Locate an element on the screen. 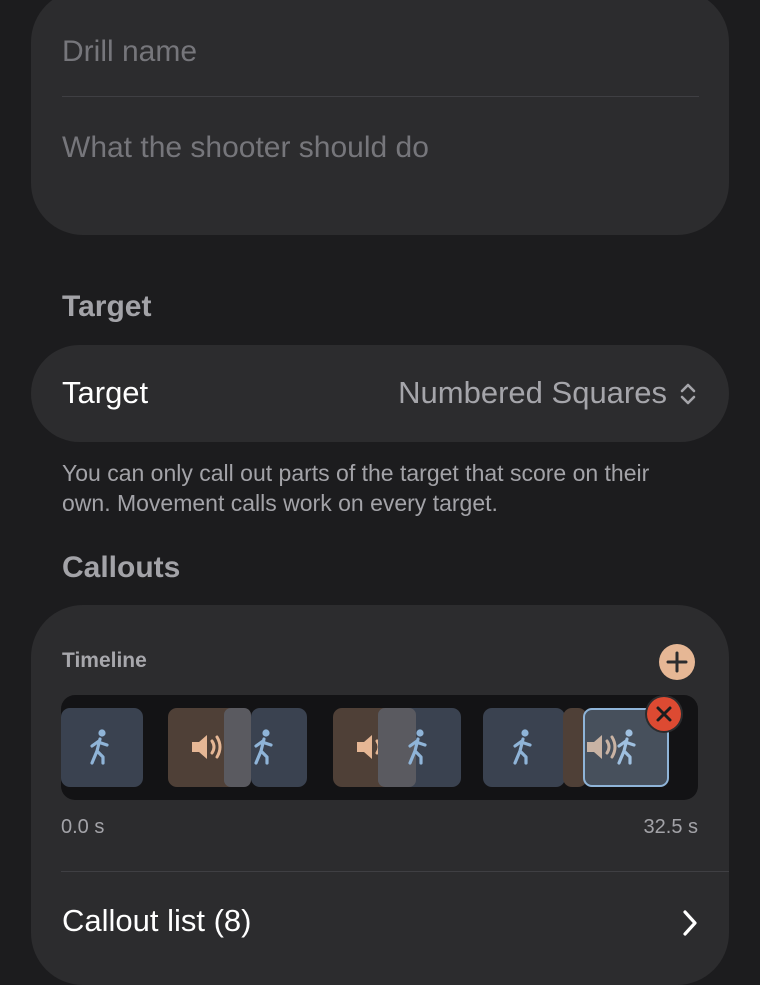 This screenshot has height=985, width=760. callout-list-row: Callout list (8) is located at coordinates (157, 921).